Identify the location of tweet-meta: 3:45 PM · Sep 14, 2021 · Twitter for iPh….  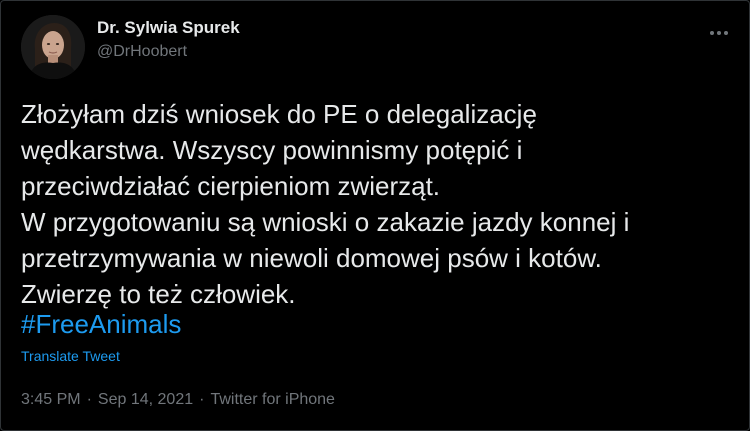
(178, 400).